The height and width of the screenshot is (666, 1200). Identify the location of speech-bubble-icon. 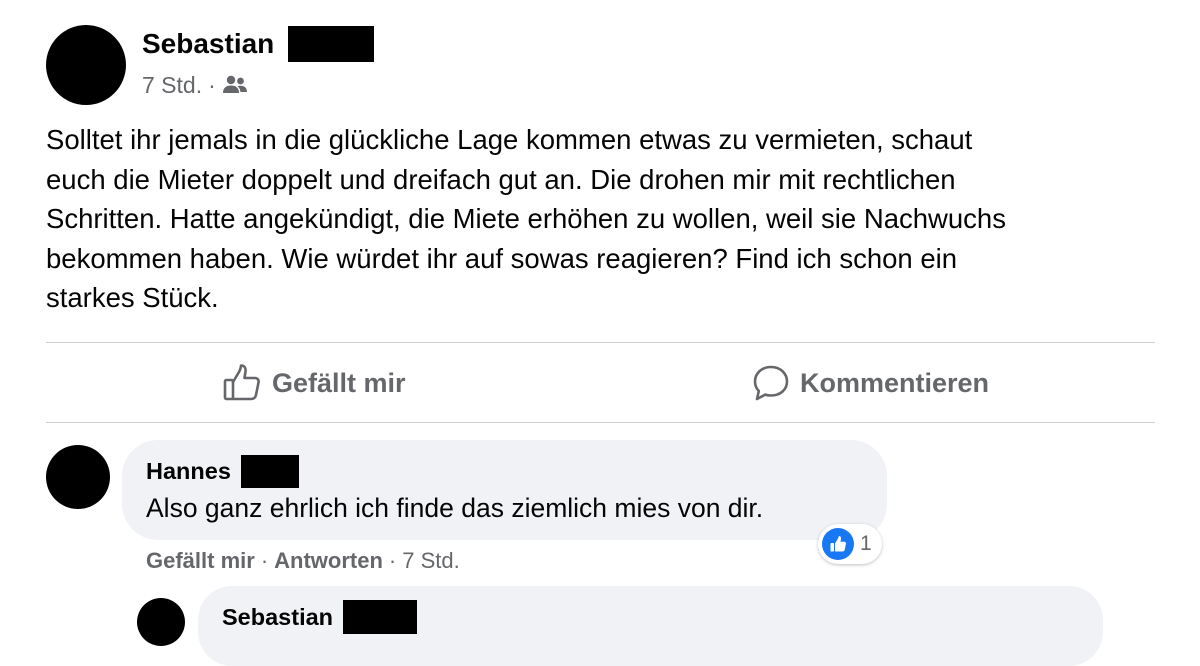
(771, 383).